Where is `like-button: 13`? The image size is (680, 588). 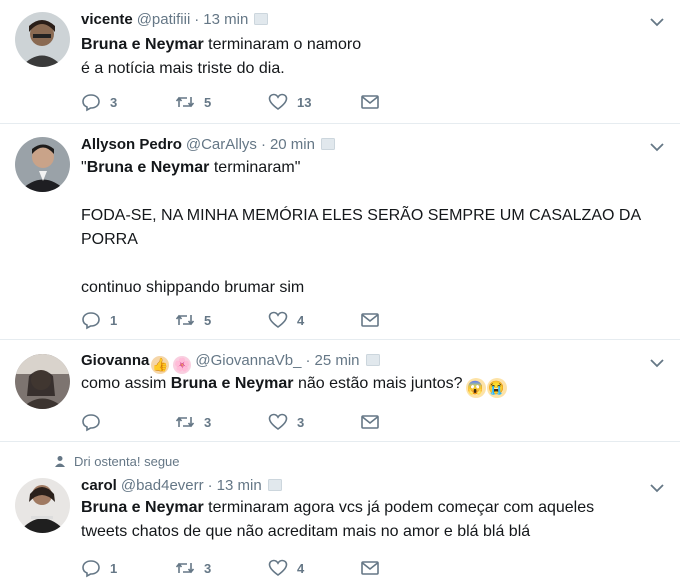
like-button: 13 is located at coordinates (289, 102).